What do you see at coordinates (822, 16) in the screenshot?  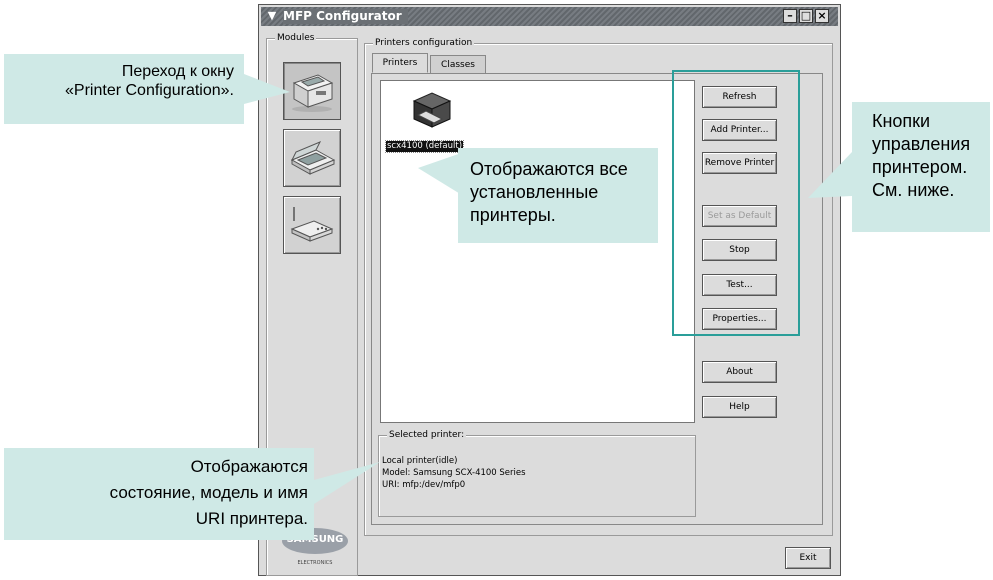 I see `close-icon: ×` at bounding box center [822, 16].